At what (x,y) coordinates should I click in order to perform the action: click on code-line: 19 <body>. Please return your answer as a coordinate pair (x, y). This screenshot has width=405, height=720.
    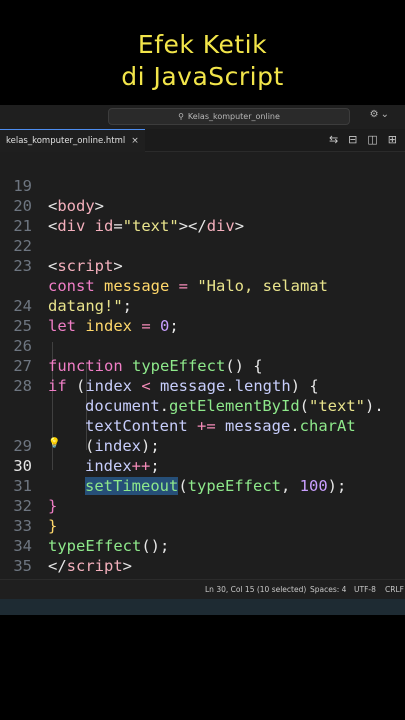
    Looking at the image, I should click on (202, 185).